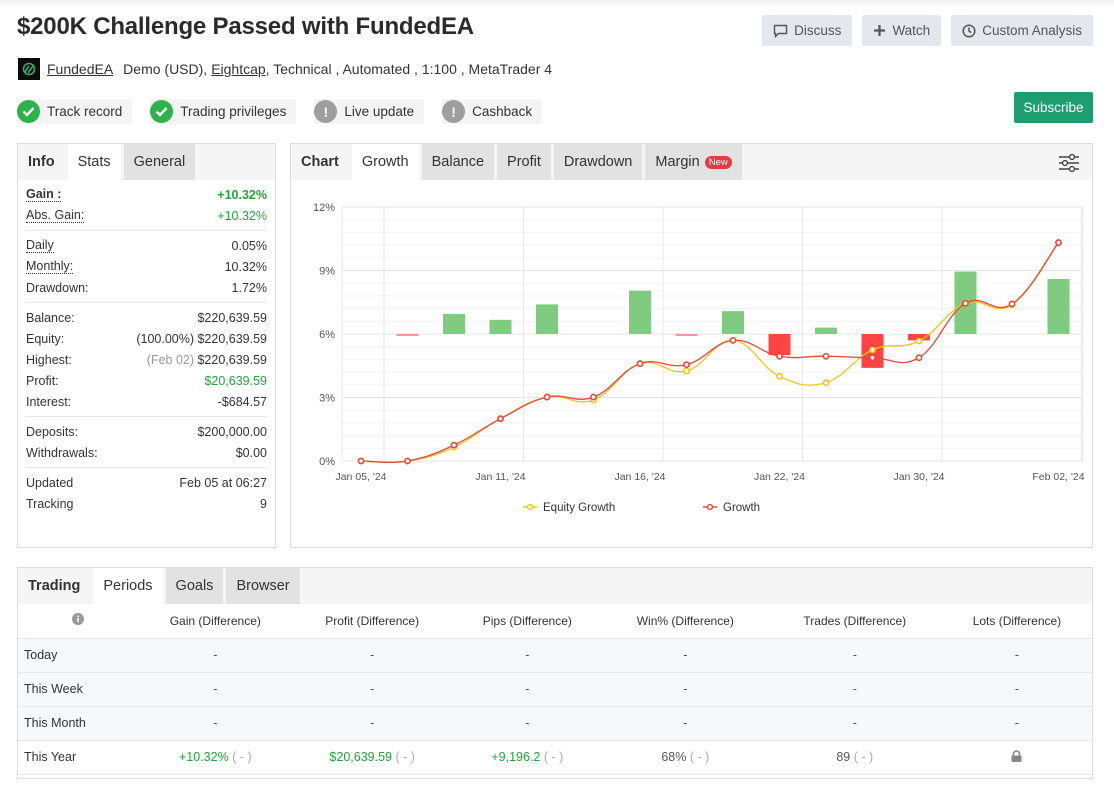  I want to click on tab-label: Browser, so click(263, 586).